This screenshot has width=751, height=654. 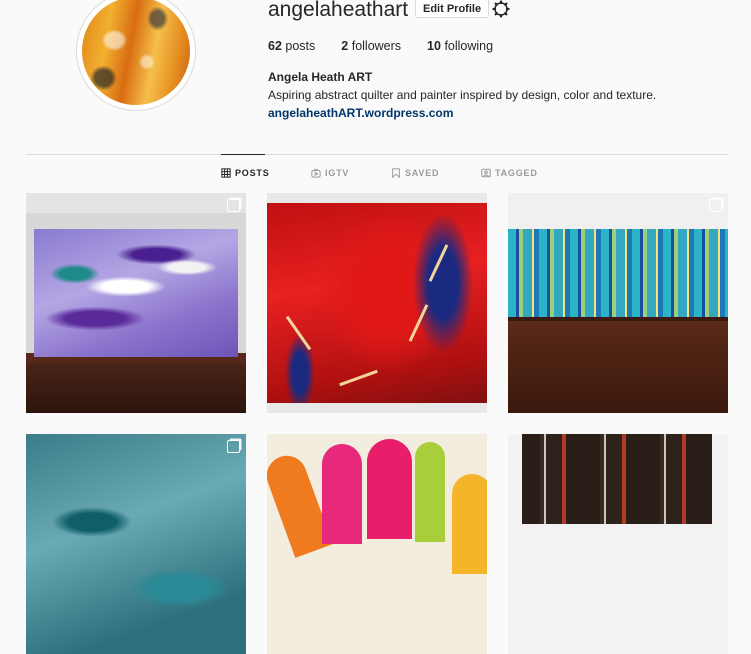 What do you see at coordinates (320, 77) in the screenshot?
I see `profile-full-name: Angela Heath ART` at bounding box center [320, 77].